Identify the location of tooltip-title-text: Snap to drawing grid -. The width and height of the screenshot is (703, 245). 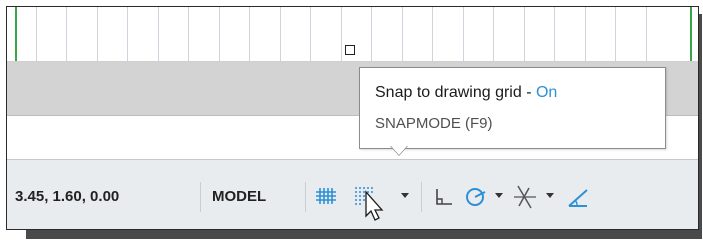
(455, 92).